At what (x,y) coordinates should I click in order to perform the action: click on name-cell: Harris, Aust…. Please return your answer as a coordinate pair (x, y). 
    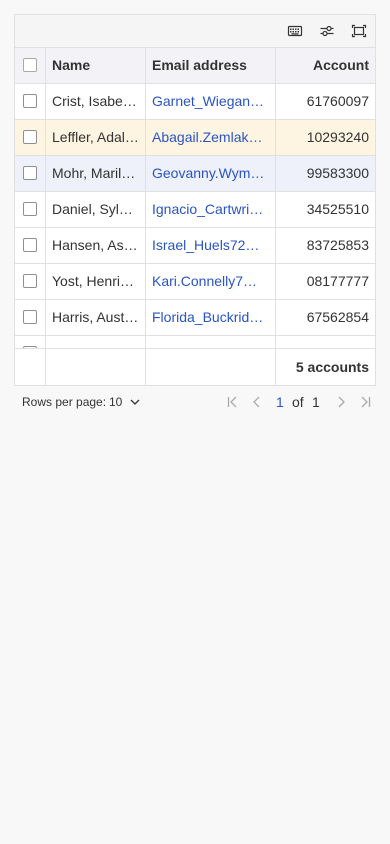
    Looking at the image, I should click on (96, 317).